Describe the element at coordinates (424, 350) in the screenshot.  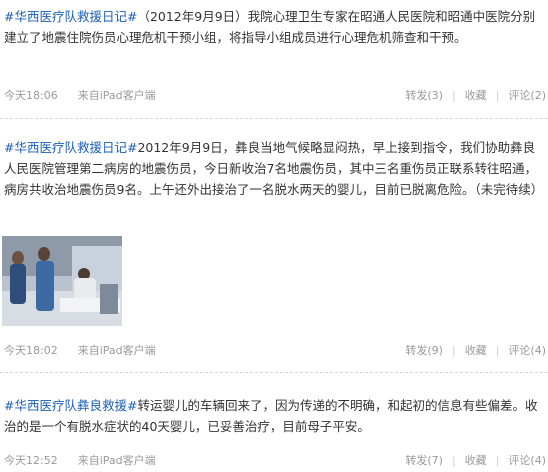
I see `repost-button: 转发(9)` at that location.